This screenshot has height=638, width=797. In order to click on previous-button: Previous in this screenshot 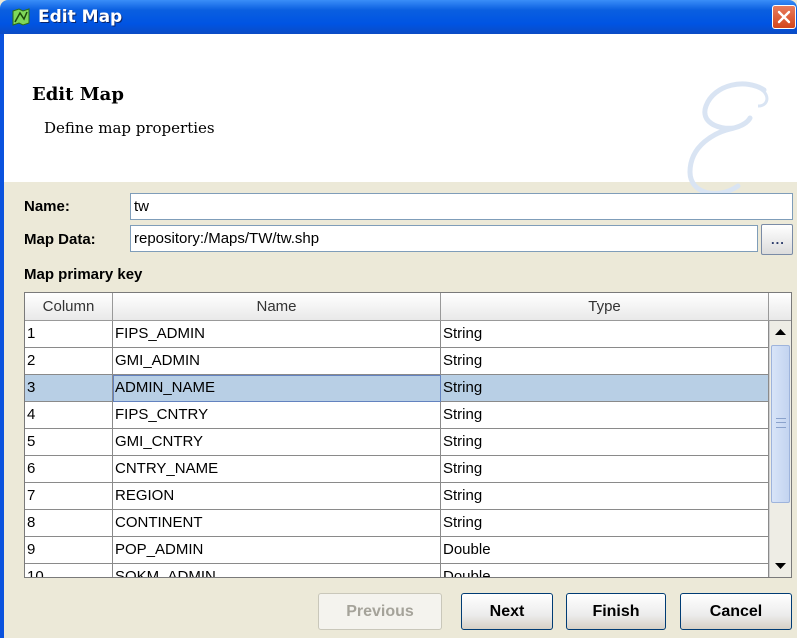, I will do `click(380, 611)`.